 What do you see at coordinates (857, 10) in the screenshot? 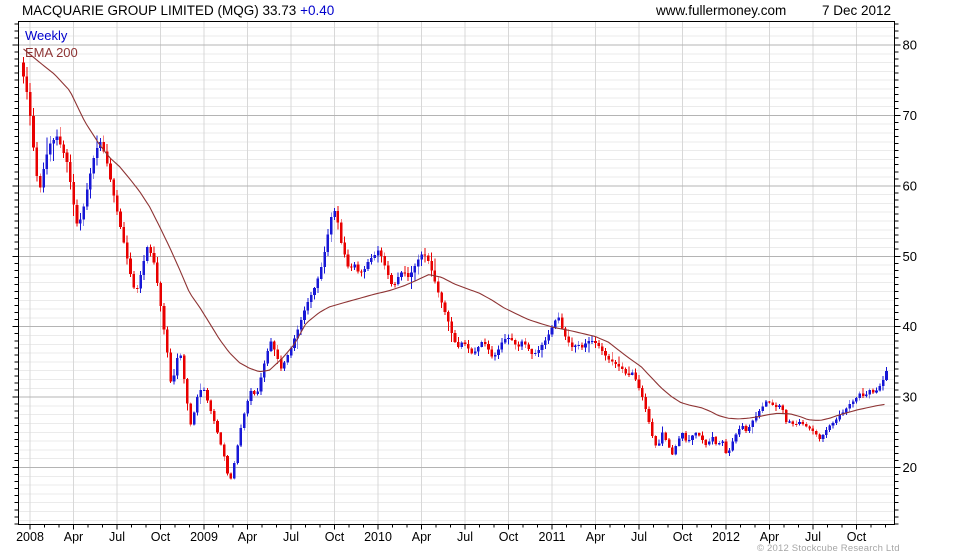
I see `chart-date: 7 Dec 2012` at bounding box center [857, 10].